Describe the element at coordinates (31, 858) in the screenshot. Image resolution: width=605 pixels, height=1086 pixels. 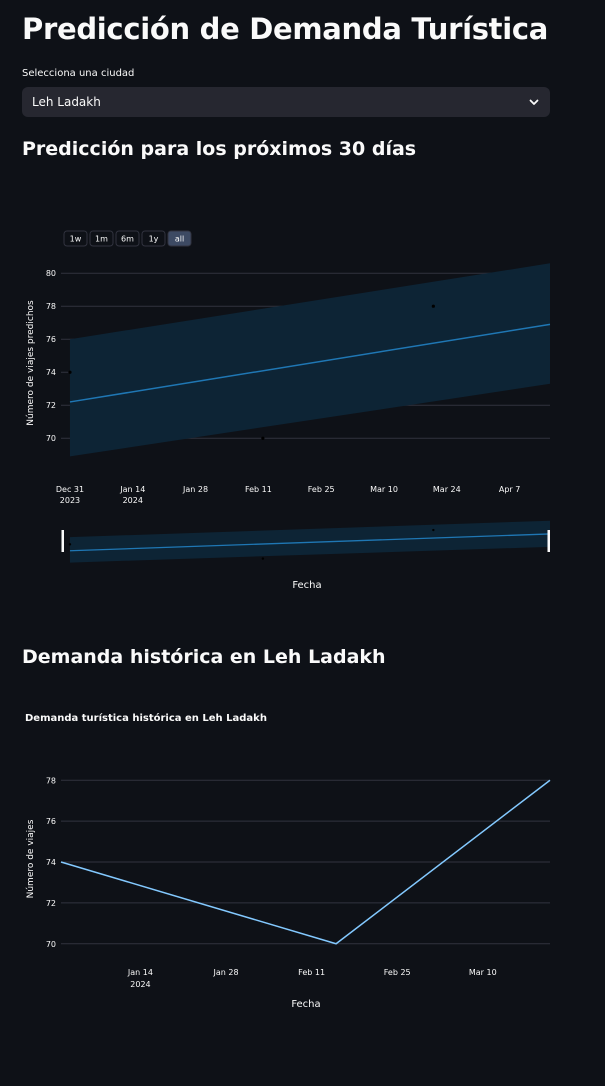
I see `y-axis-label: Número de viajes` at that location.